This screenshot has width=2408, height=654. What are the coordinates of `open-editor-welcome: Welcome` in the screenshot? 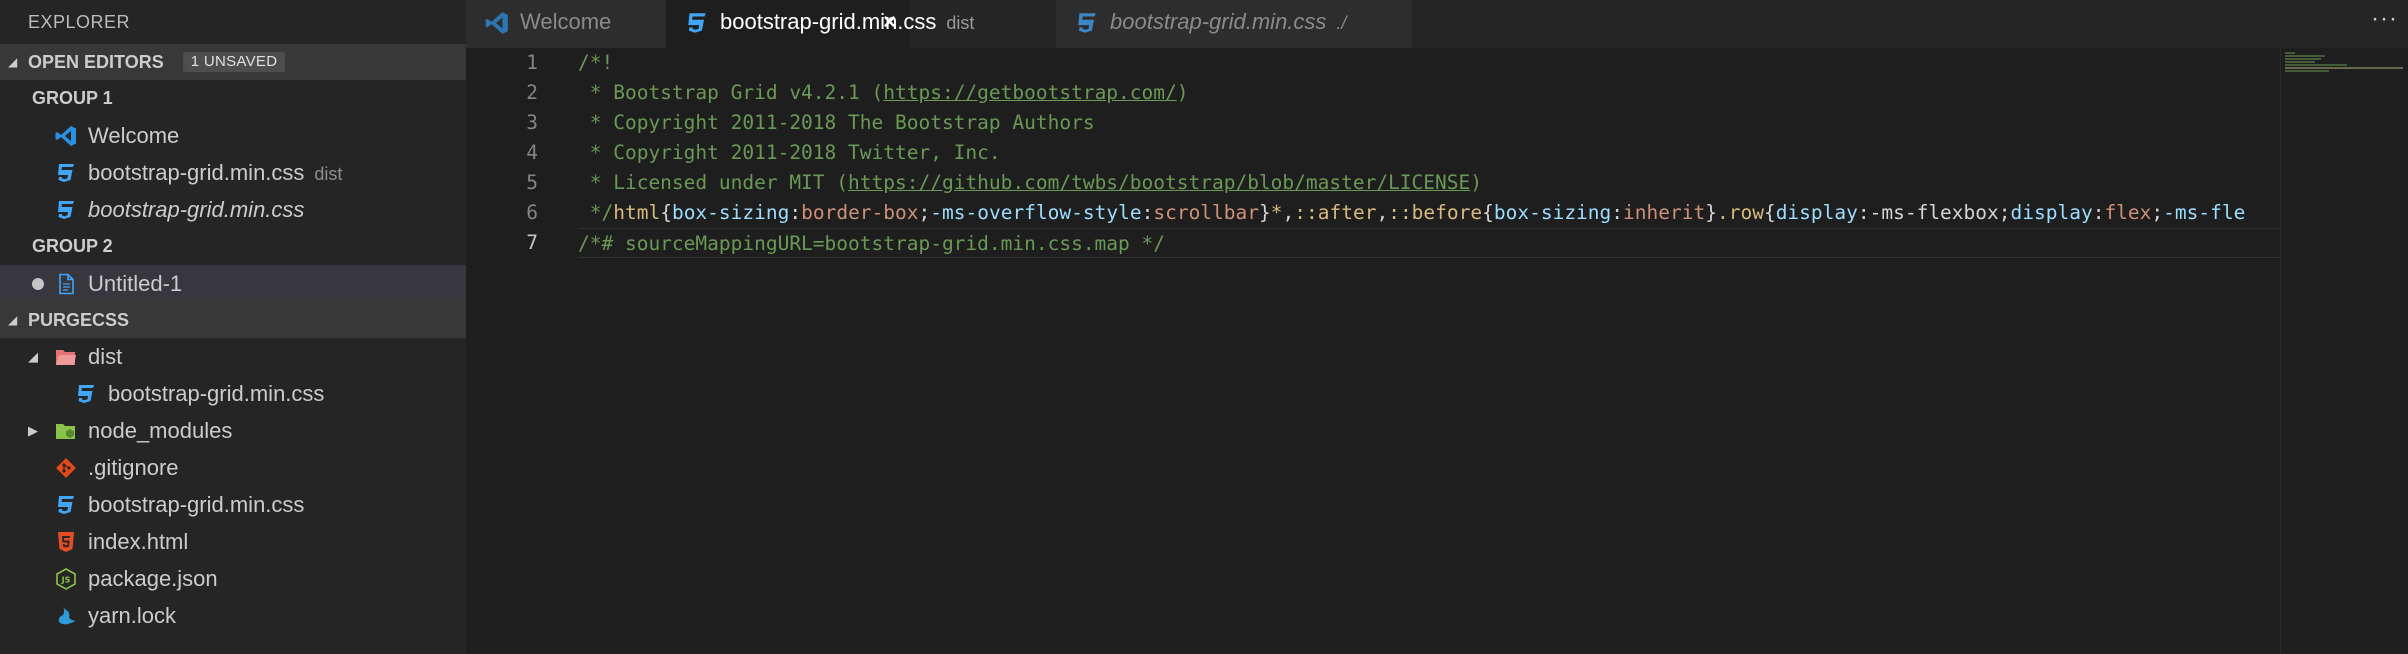 It's located at (233, 135).